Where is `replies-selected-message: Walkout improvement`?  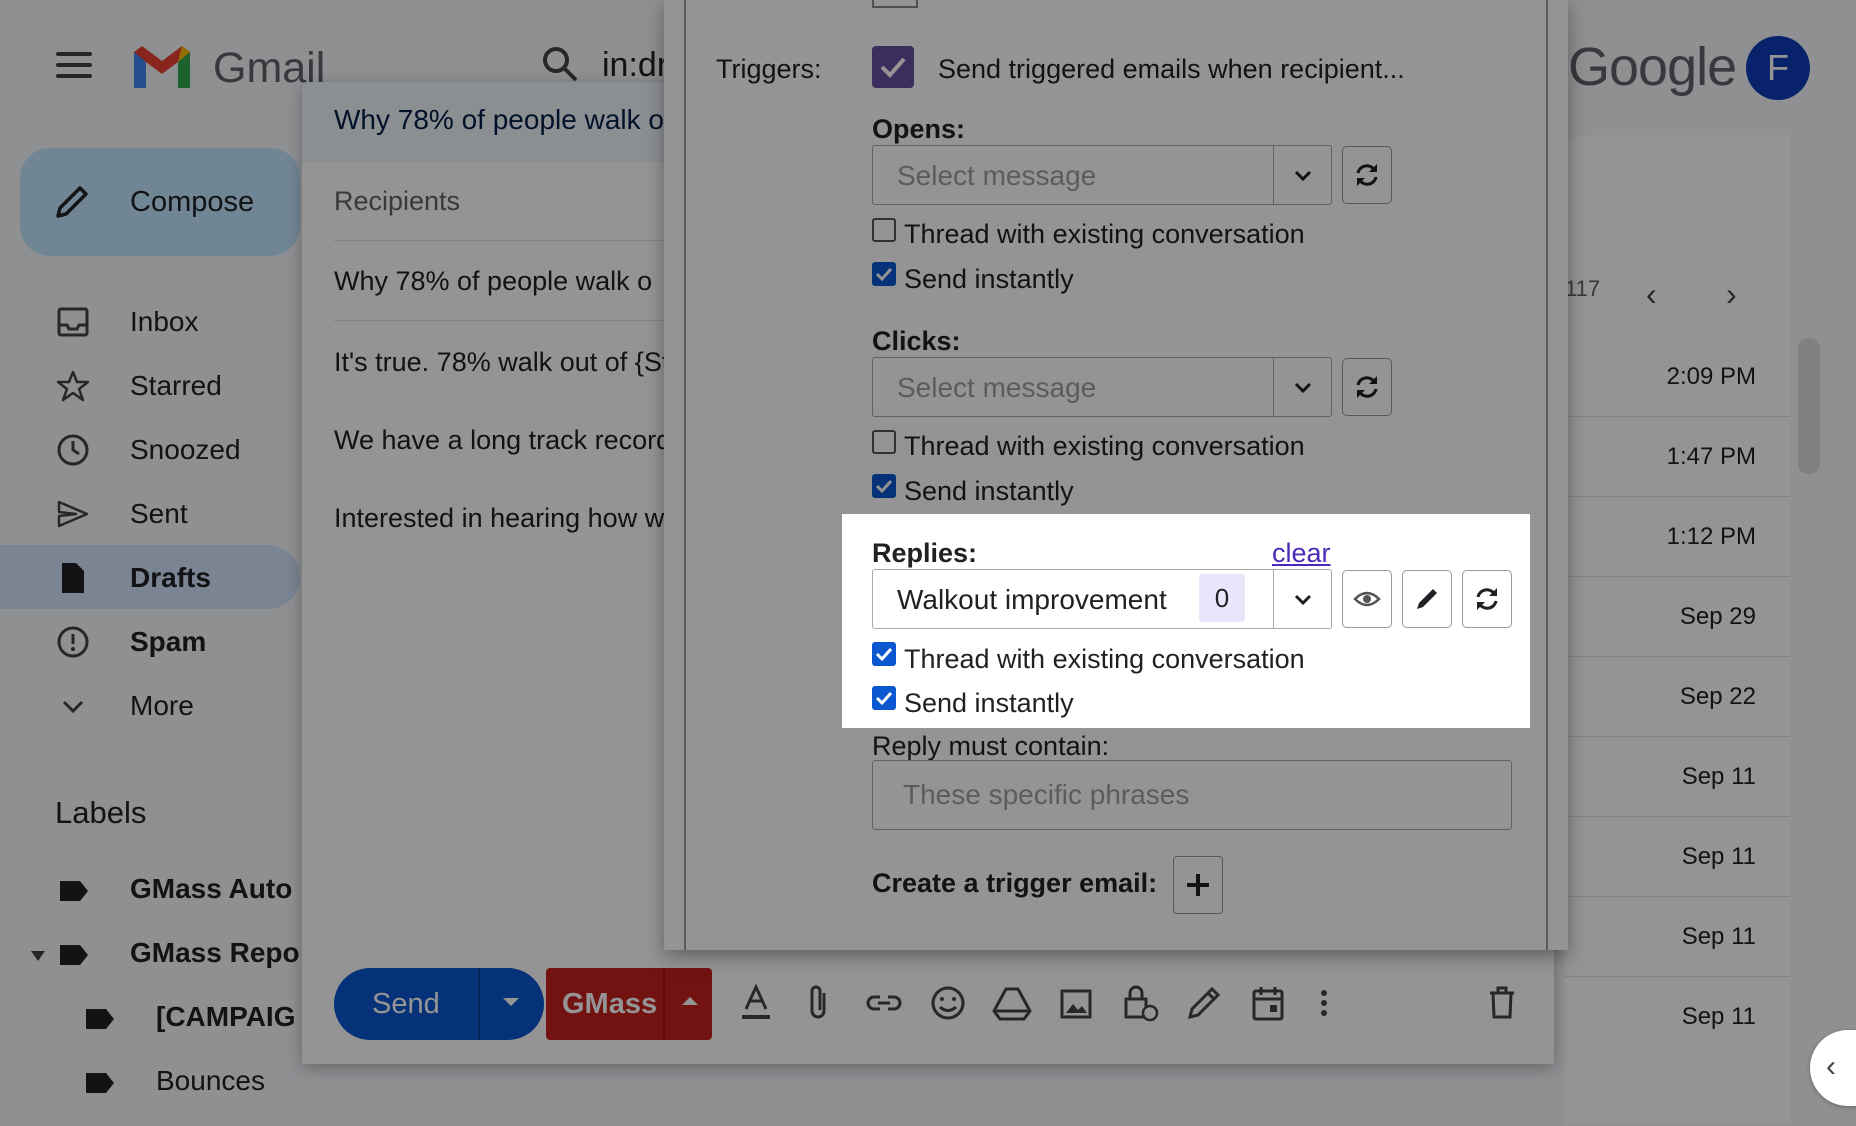
replies-selected-message: Walkout improvement is located at coordinates (1032, 599).